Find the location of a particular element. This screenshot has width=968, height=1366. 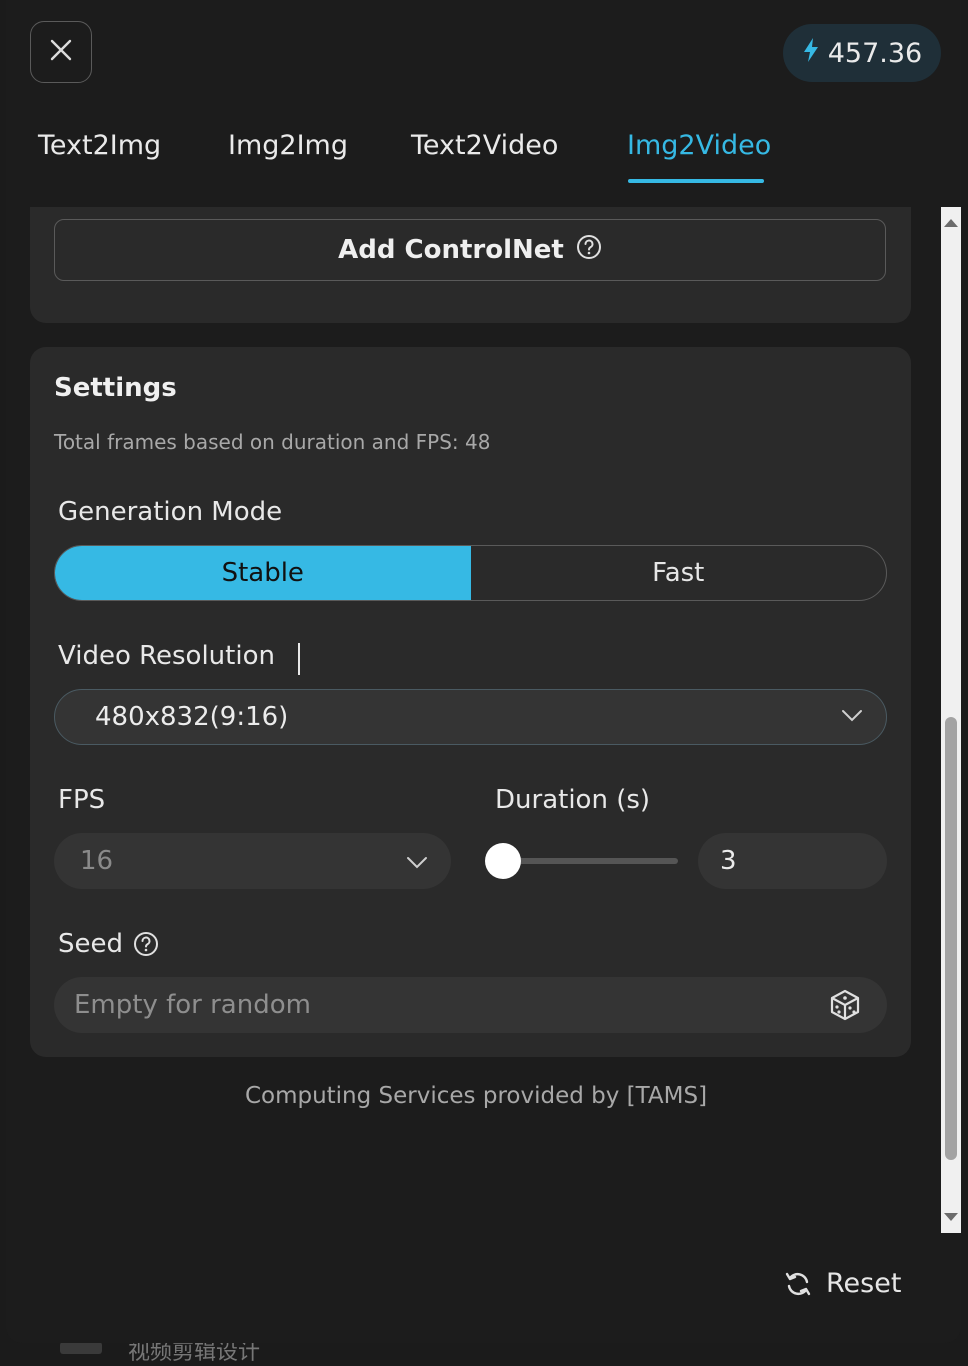

video-resolution-value: 480x832(9:16) is located at coordinates (192, 717).